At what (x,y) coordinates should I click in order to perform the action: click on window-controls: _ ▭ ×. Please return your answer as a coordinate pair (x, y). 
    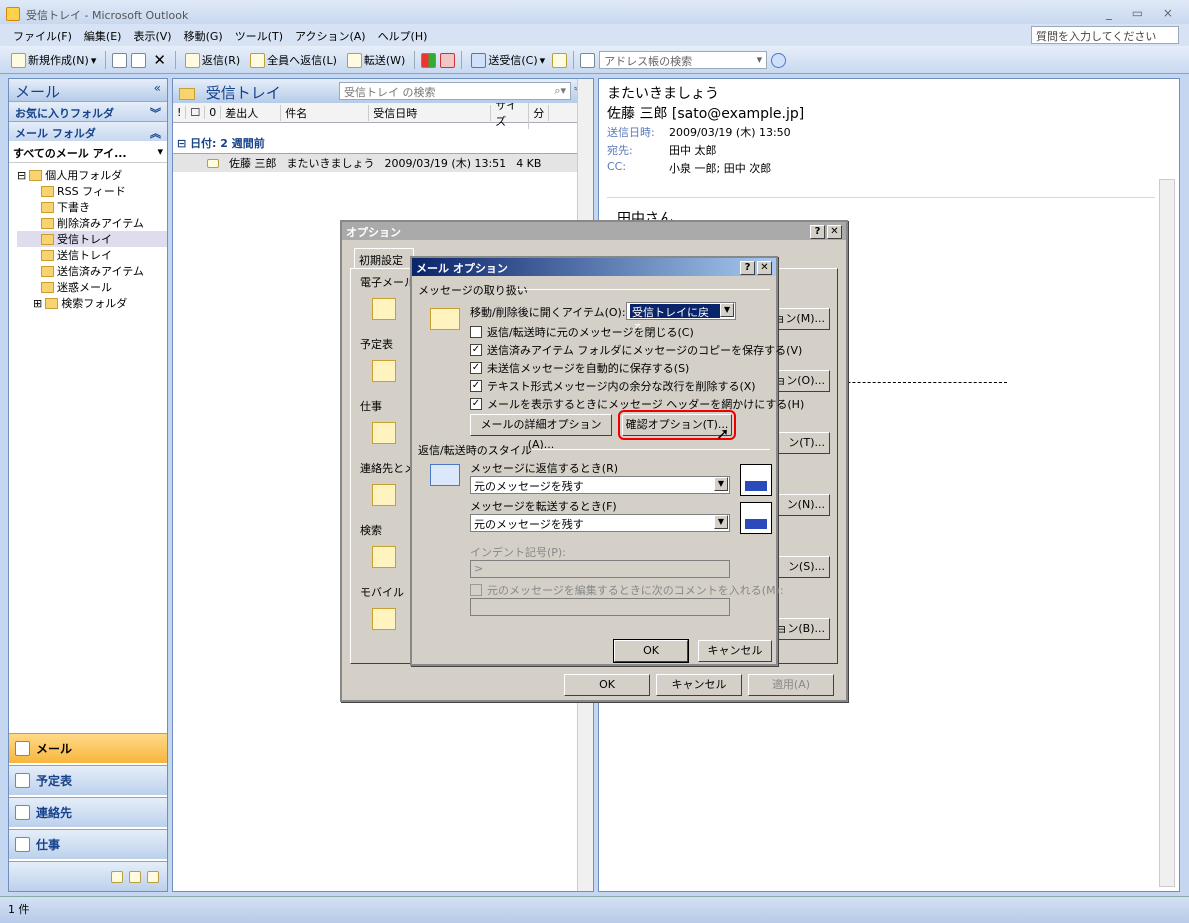
    Looking at the image, I should click on (1143, 13).